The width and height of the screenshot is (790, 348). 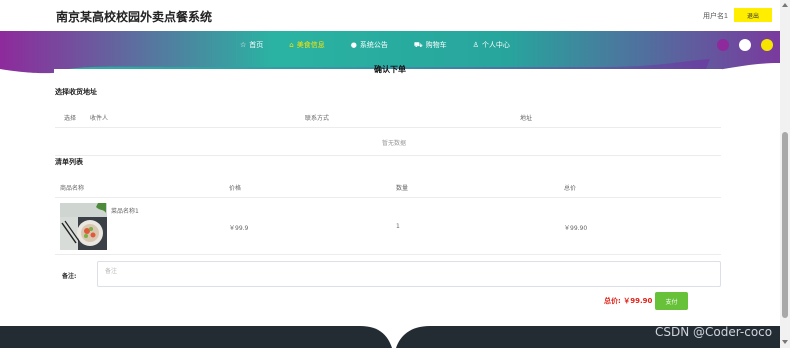 I want to click on nav-item-notice: ● 系统公告, so click(x=369, y=45).